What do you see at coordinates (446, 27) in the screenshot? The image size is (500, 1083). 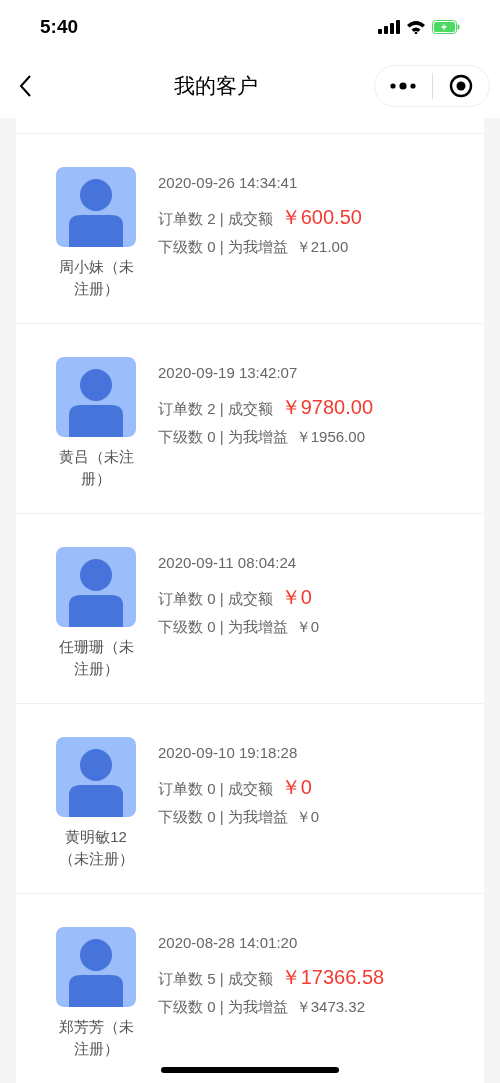 I see `battery-icon` at bounding box center [446, 27].